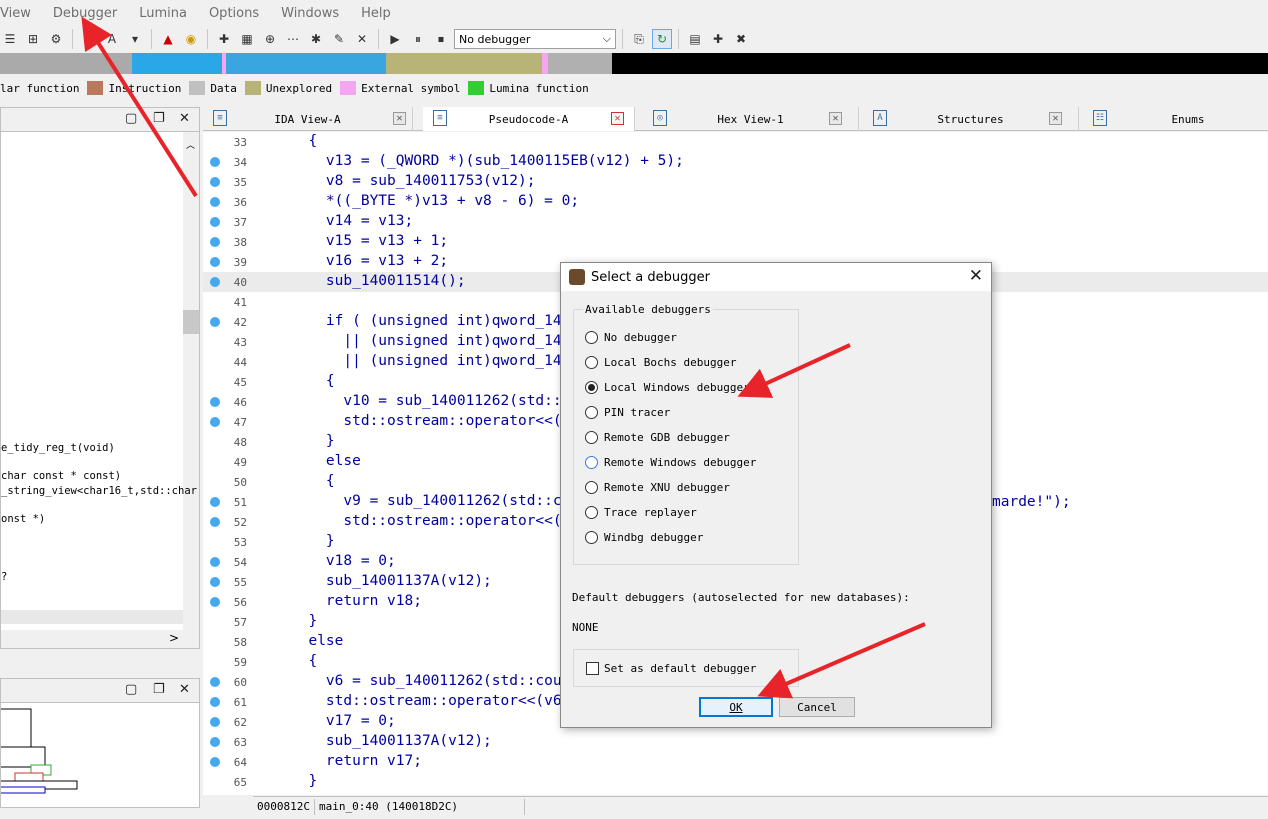 This screenshot has height=819, width=1268. I want to click on search-icon: ◉, so click(191, 39).